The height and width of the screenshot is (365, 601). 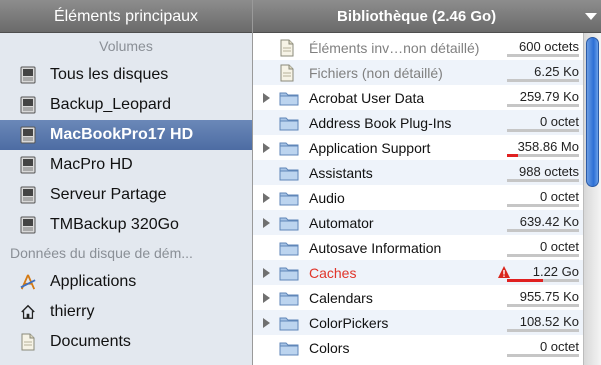 I want to click on file-row-name: Caches, so click(x=333, y=272).